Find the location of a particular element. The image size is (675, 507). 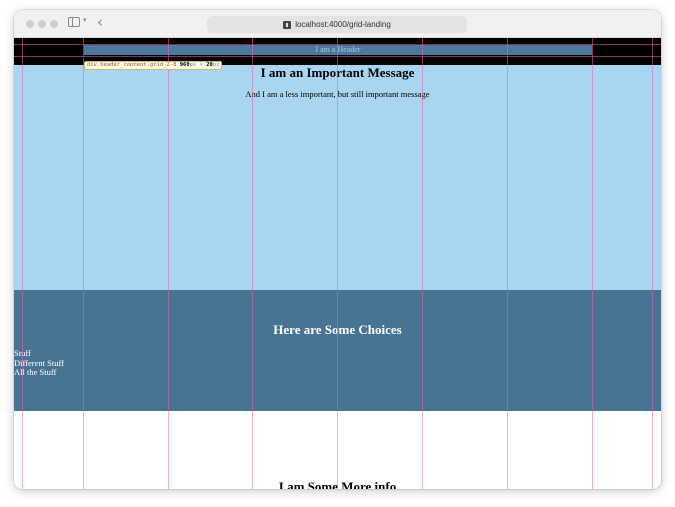

maximize-window-button is located at coordinates (54, 24).